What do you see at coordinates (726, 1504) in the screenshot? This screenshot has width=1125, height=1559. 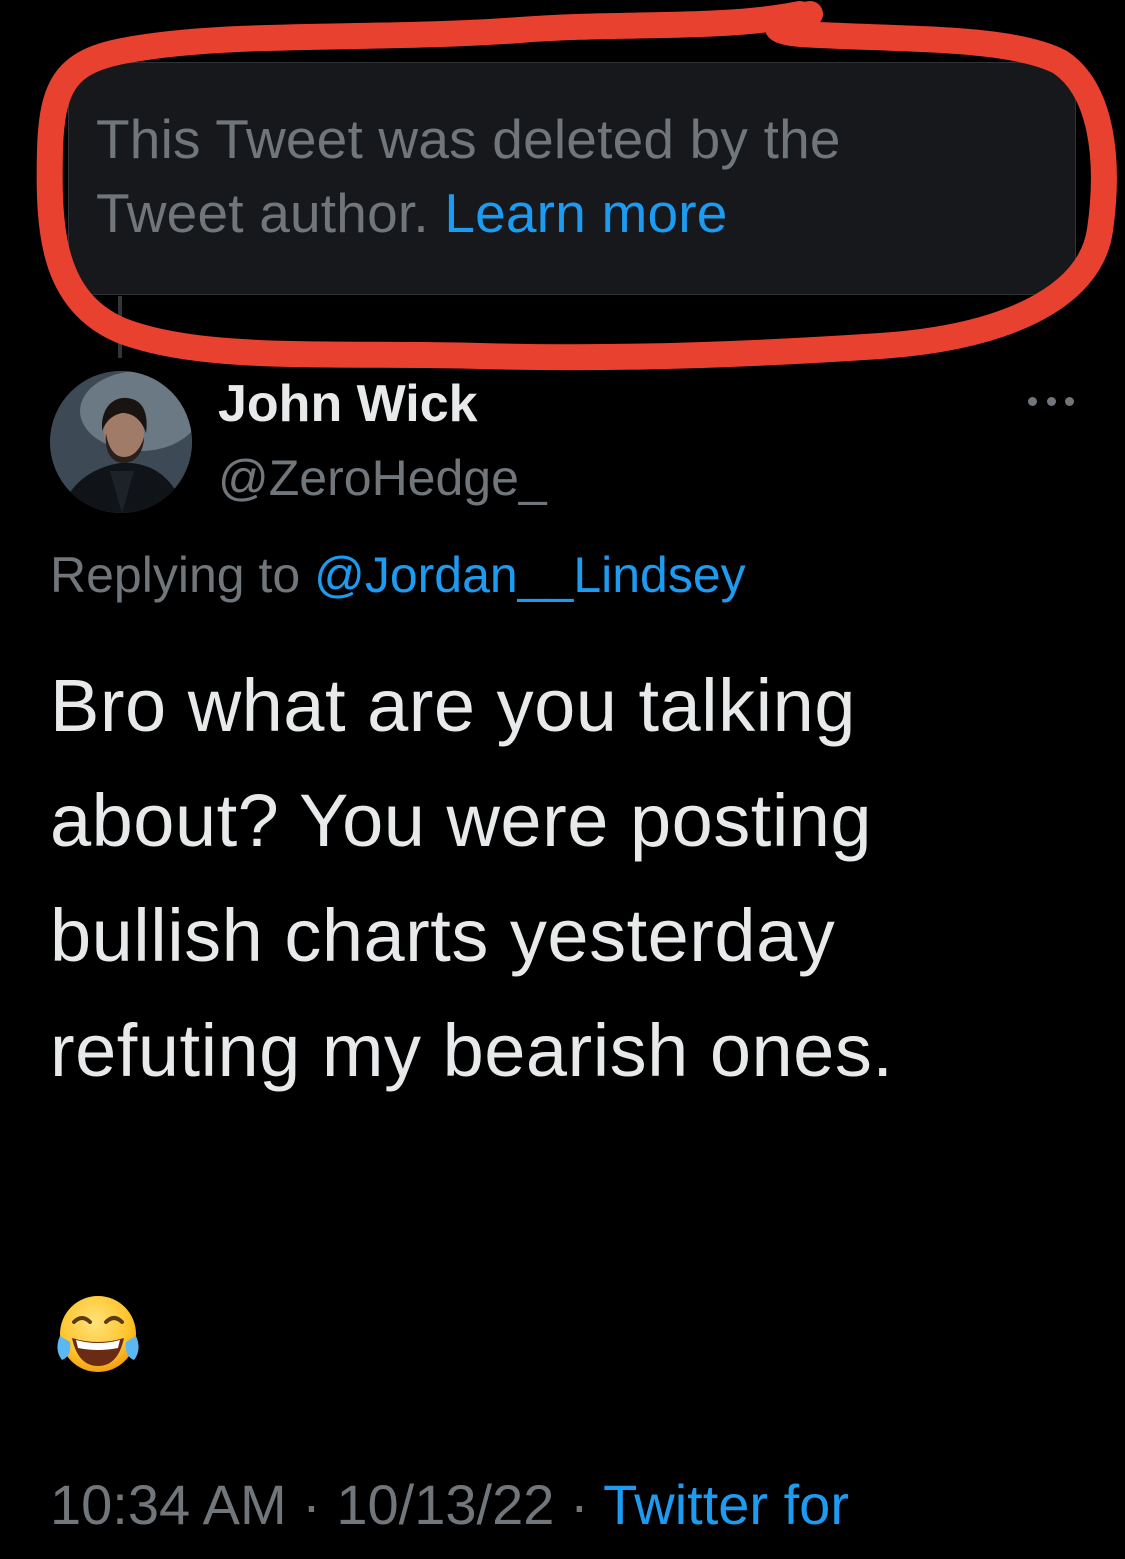 I see `tweet-source-link: Twitter for` at bounding box center [726, 1504].